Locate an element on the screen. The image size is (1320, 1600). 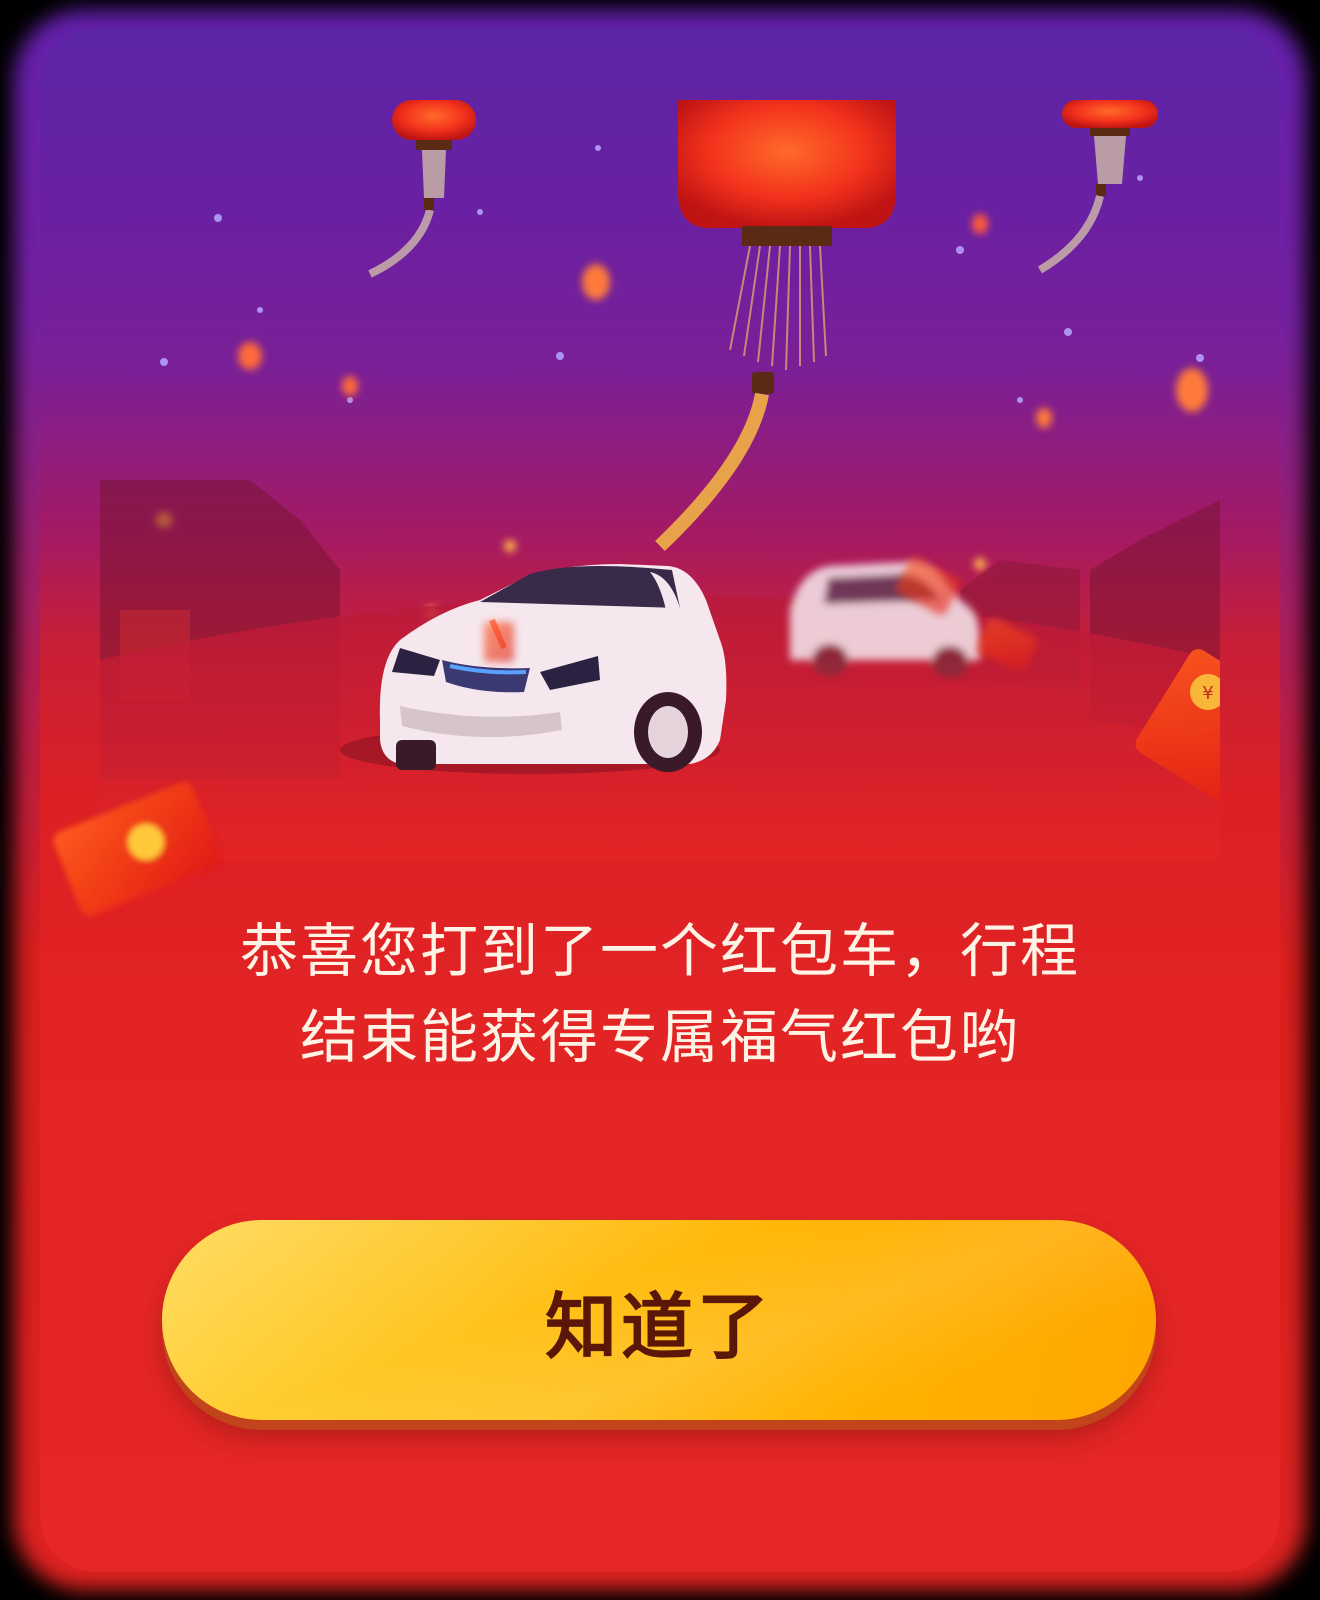
red-envelope-icon is located at coordinates (137, 849).